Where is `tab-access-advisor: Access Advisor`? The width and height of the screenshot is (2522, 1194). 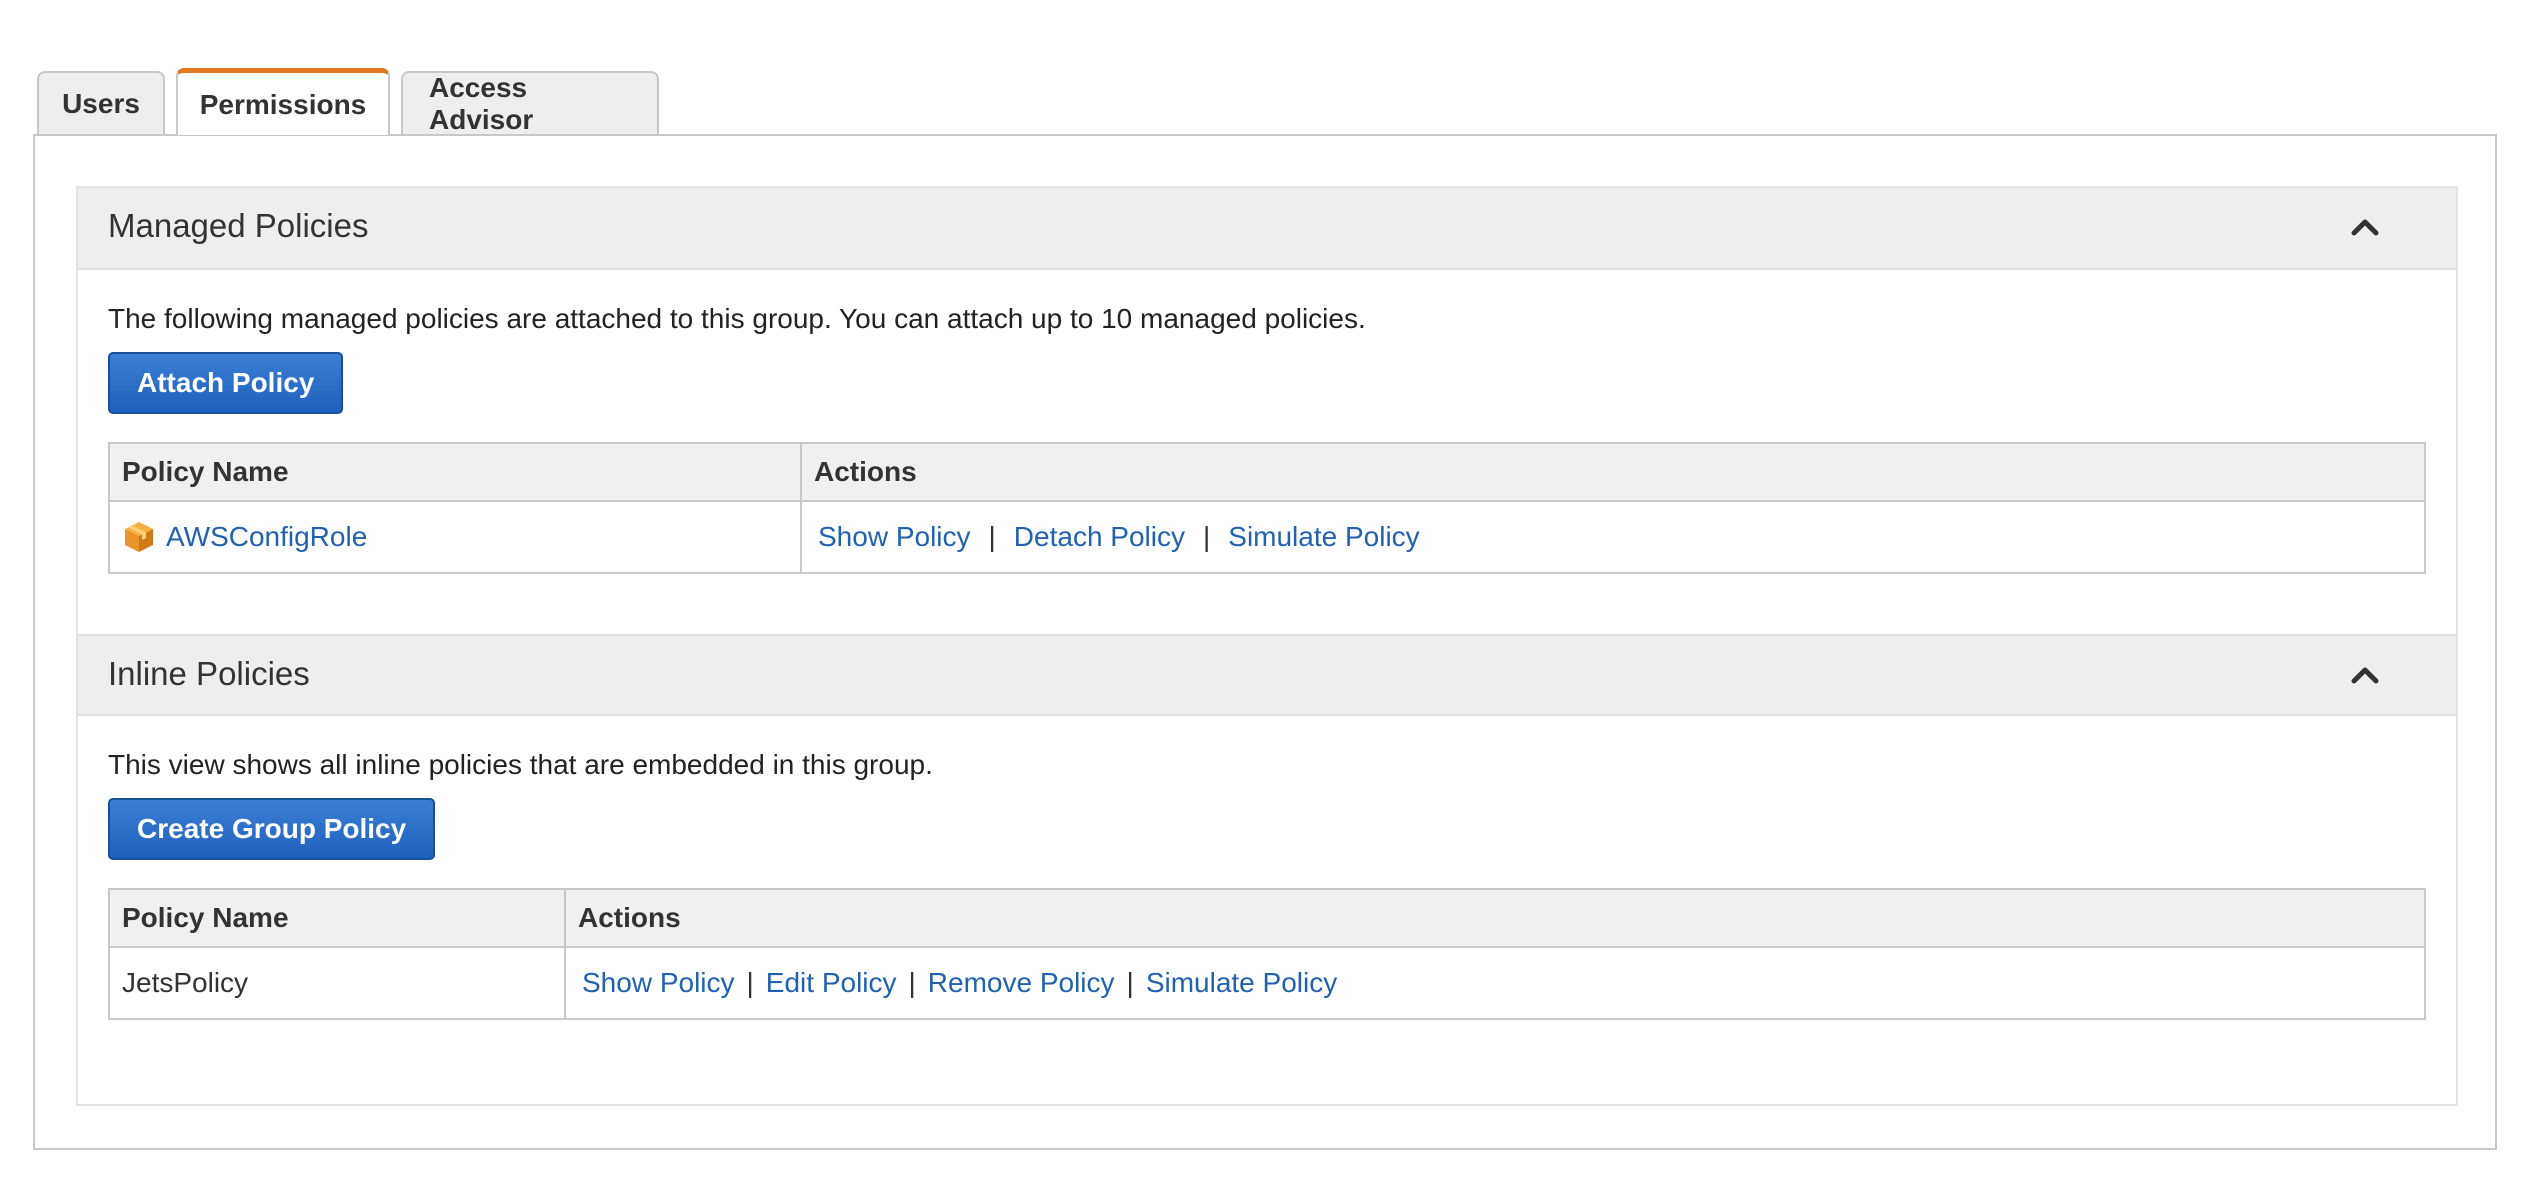 tab-access-advisor: Access Advisor is located at coordinates (530, 103).